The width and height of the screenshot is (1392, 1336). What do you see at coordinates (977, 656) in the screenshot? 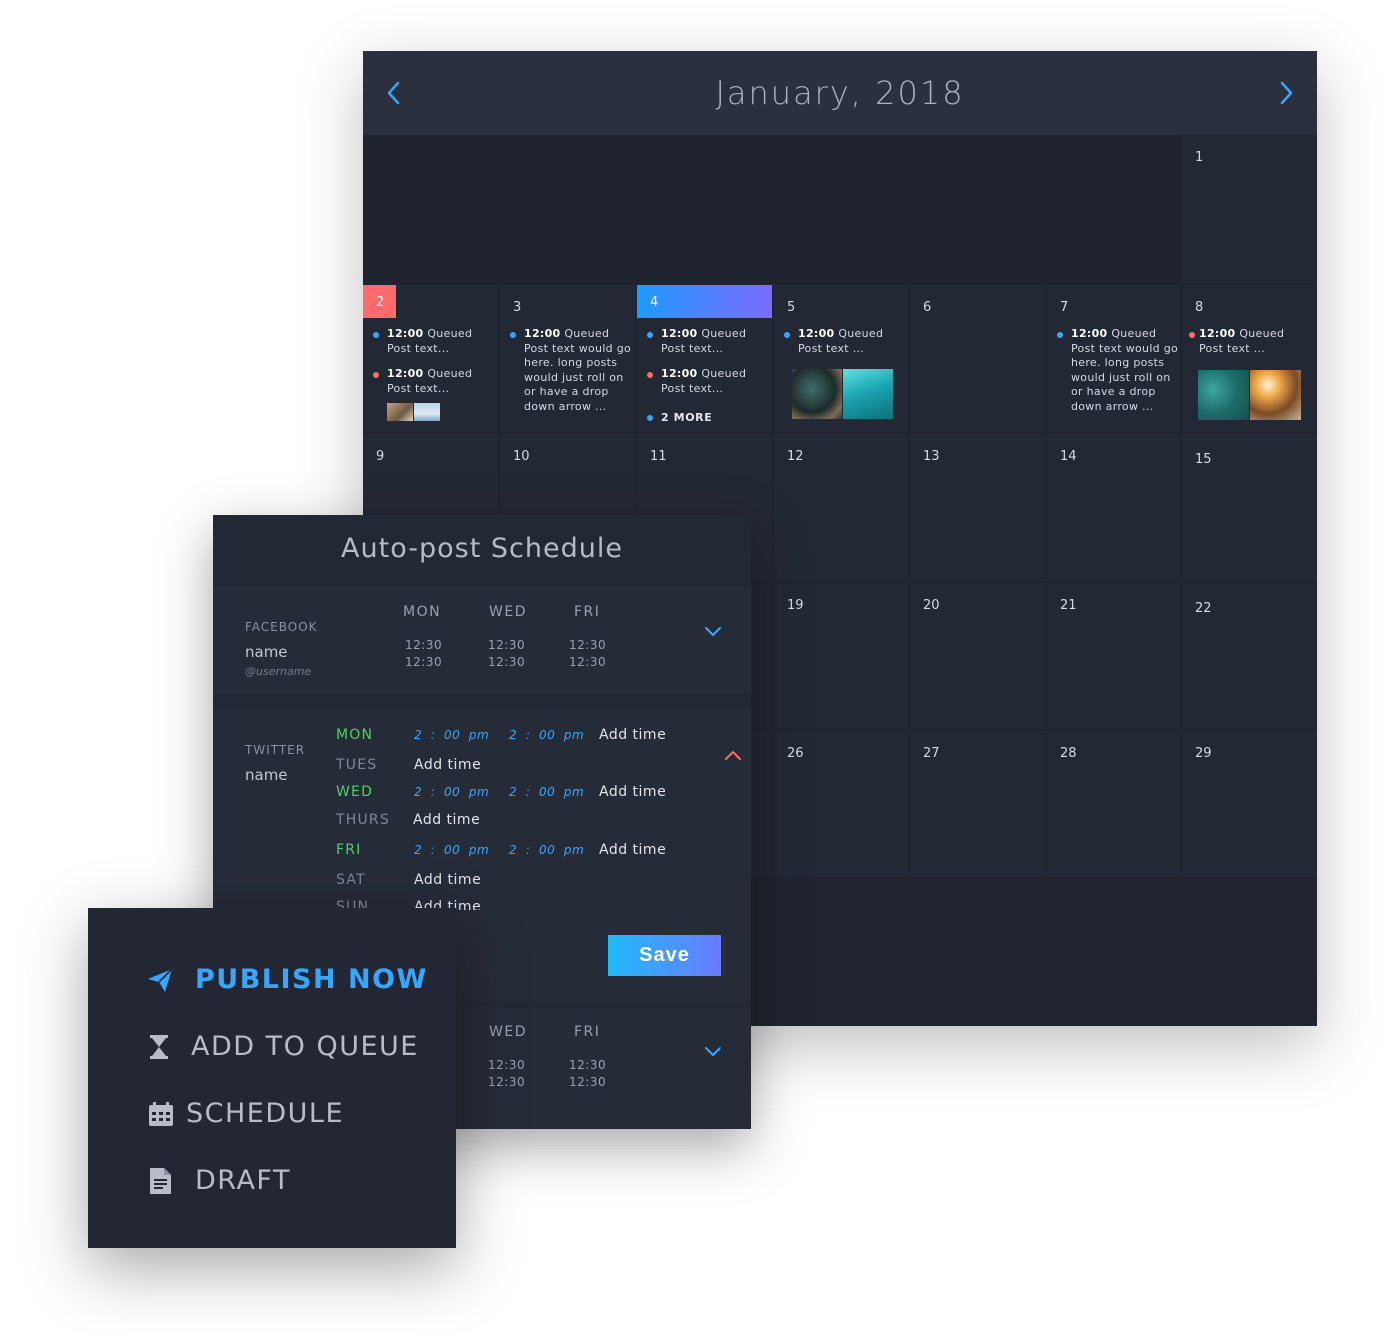
I see `calendar-day-cell: 20` at bounding box center [977, 656].